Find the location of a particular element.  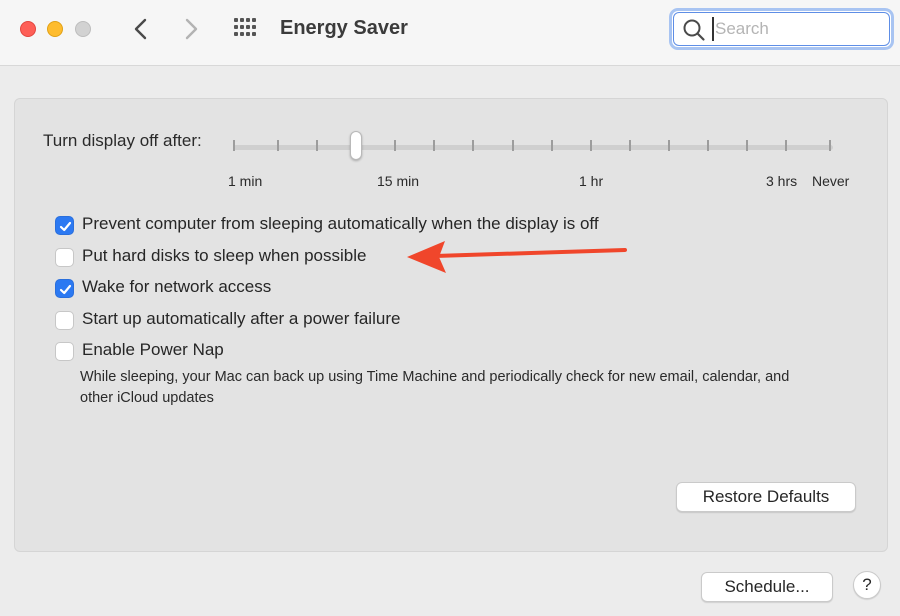

chevron-right-icon is located at coordinates (191, 29).